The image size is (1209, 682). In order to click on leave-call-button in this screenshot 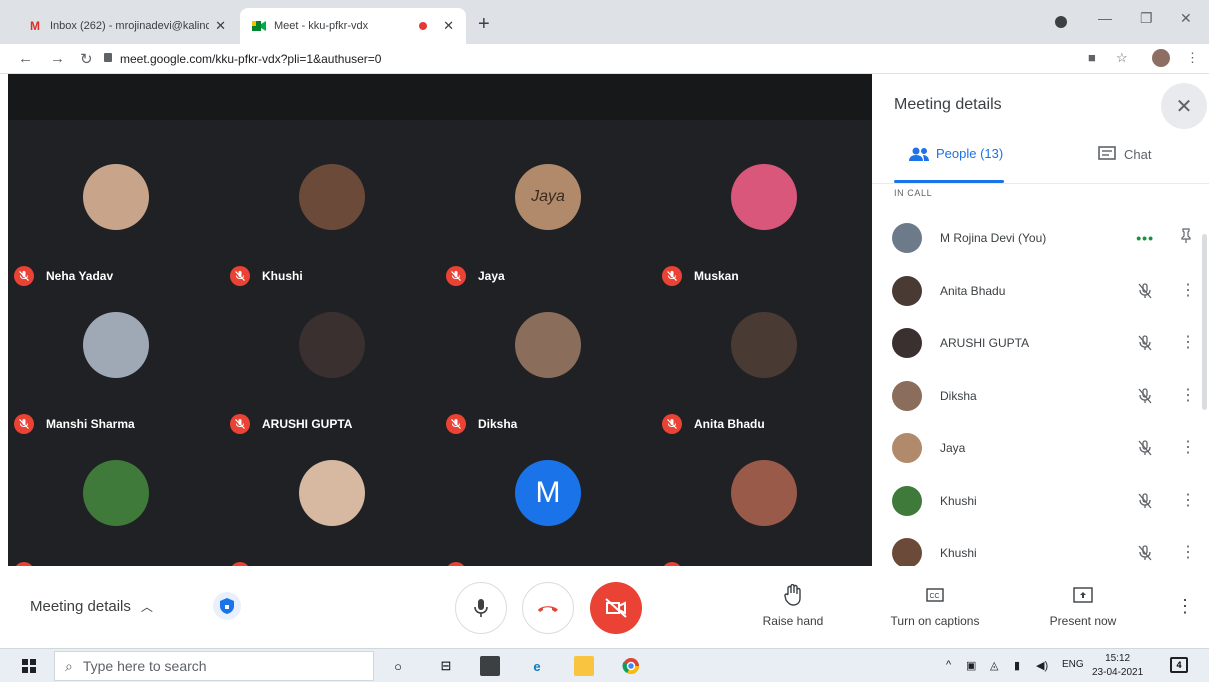, I will do `click(548, 608)`.